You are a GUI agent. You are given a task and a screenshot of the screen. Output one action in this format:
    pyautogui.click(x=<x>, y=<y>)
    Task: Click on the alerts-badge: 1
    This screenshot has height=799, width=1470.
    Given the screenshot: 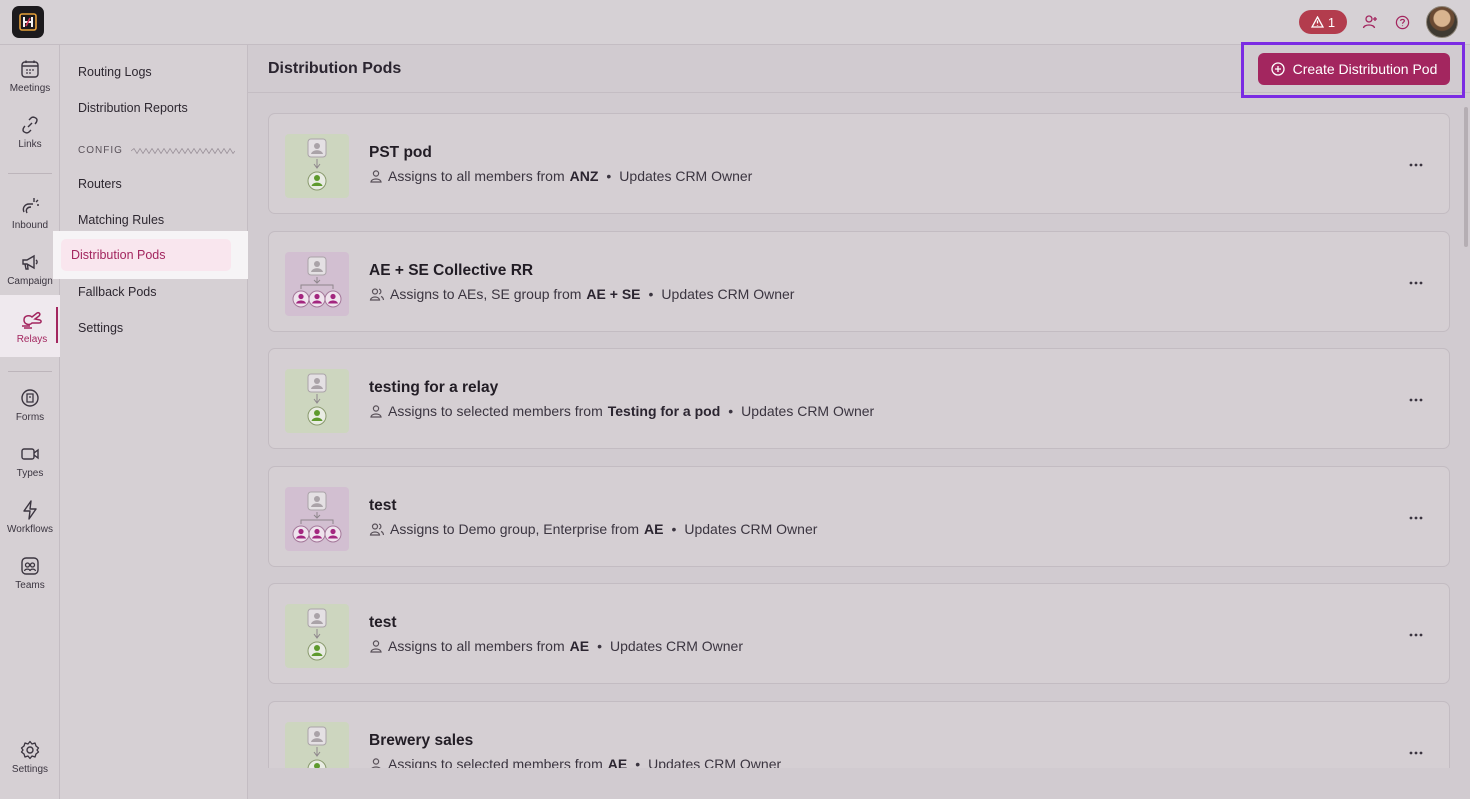 What is the action you would take?
    pyautogui.click(x=1323, y=22)
    